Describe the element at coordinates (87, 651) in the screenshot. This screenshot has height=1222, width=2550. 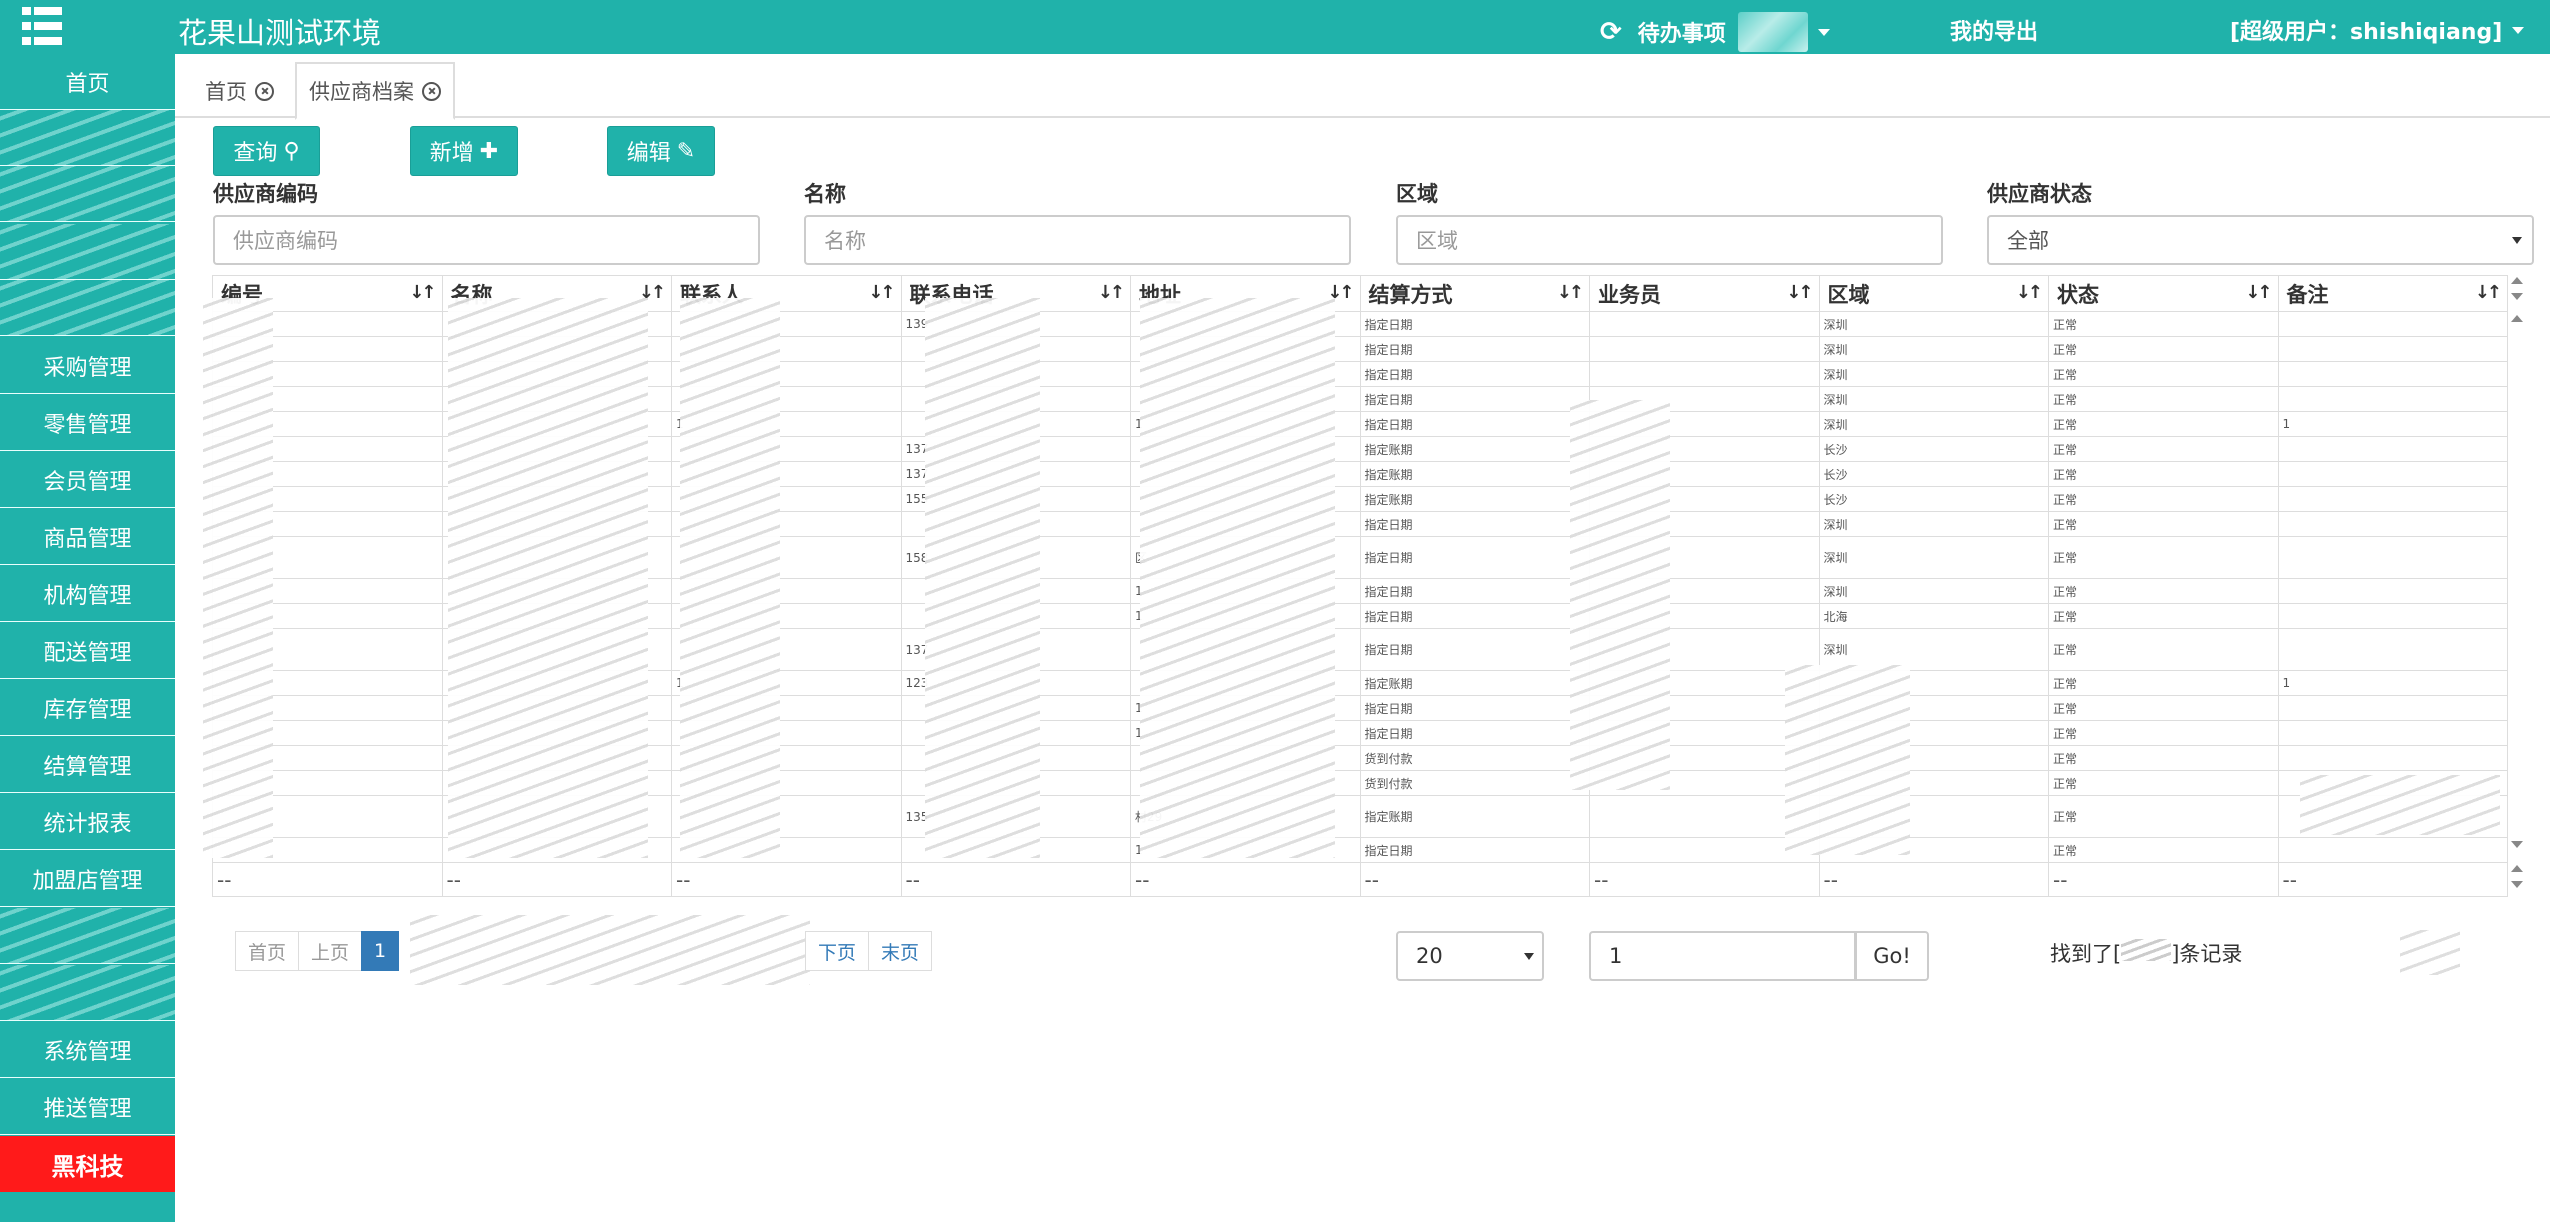
I see `sidebar-item-delivery: 配送管理` at that location.